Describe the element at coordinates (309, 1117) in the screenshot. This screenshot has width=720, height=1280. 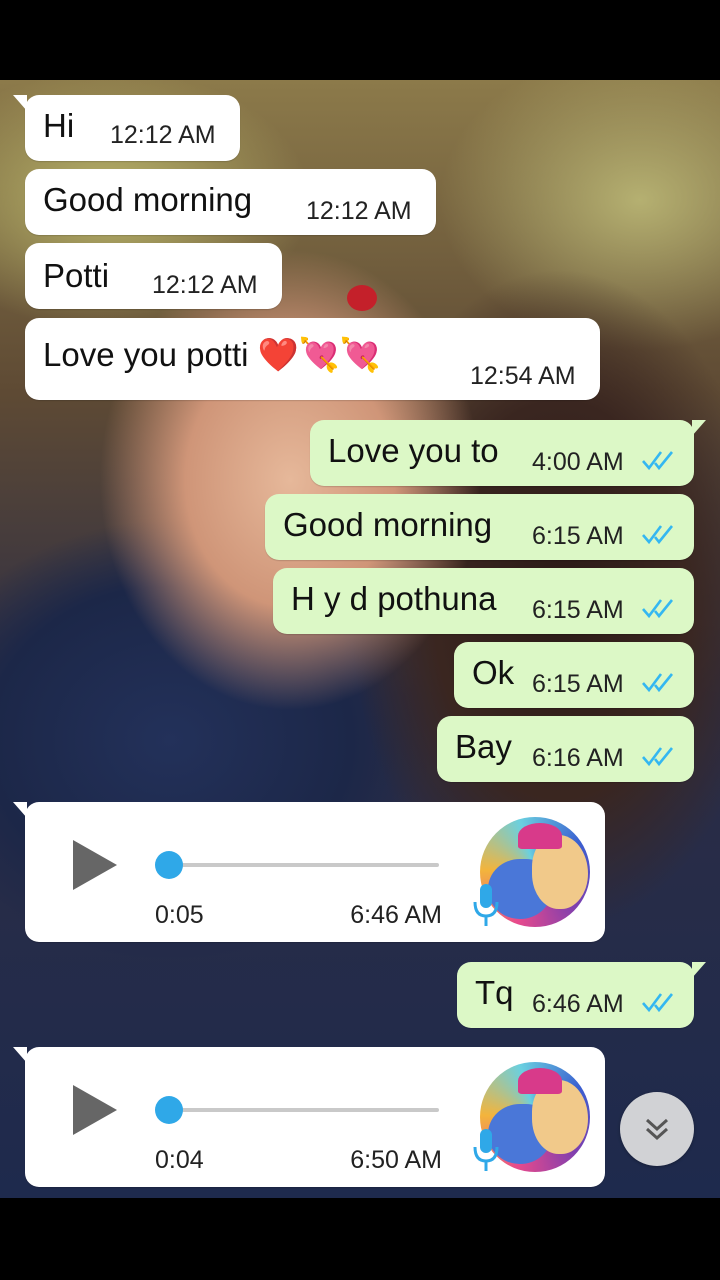
I see `voice-message: 0:04 6:50 AM` at that location.